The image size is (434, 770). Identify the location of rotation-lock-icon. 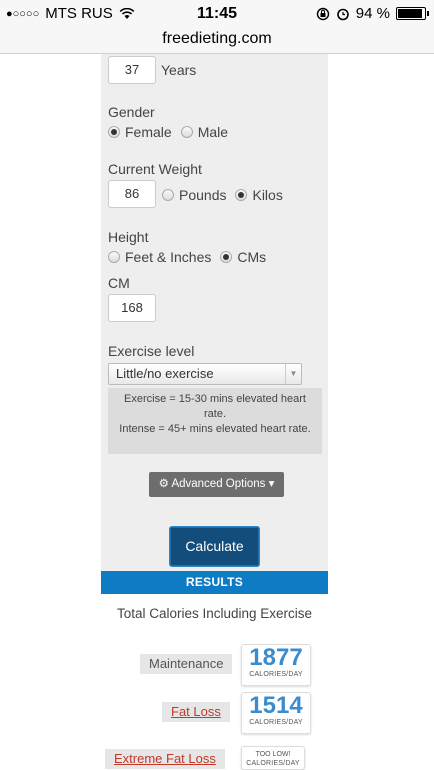
(322, 13).